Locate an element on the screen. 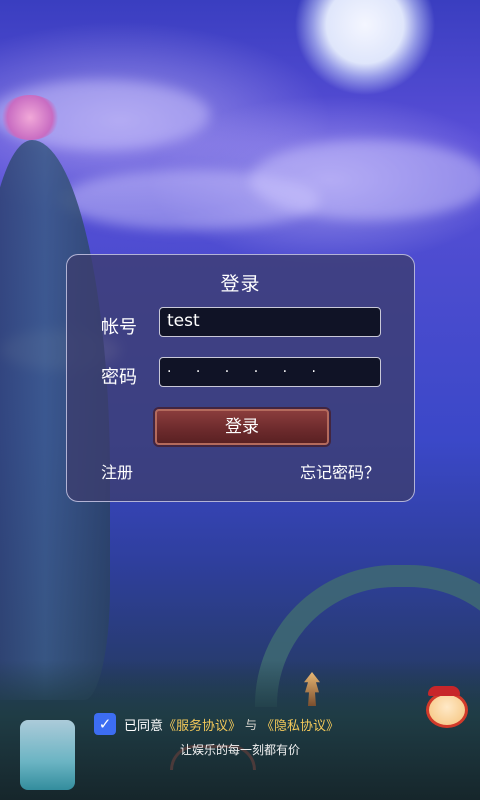 Image resolution: width=480 pixels, height=800 pixels. checkmark-icon: ✓ is located at coordinates (105, 724).